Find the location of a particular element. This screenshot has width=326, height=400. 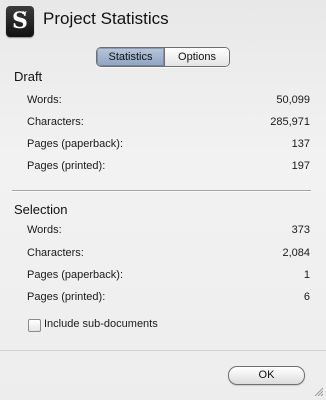

draft-pages-printed-label: Pages (printed): is located at coordinates (66, 166).